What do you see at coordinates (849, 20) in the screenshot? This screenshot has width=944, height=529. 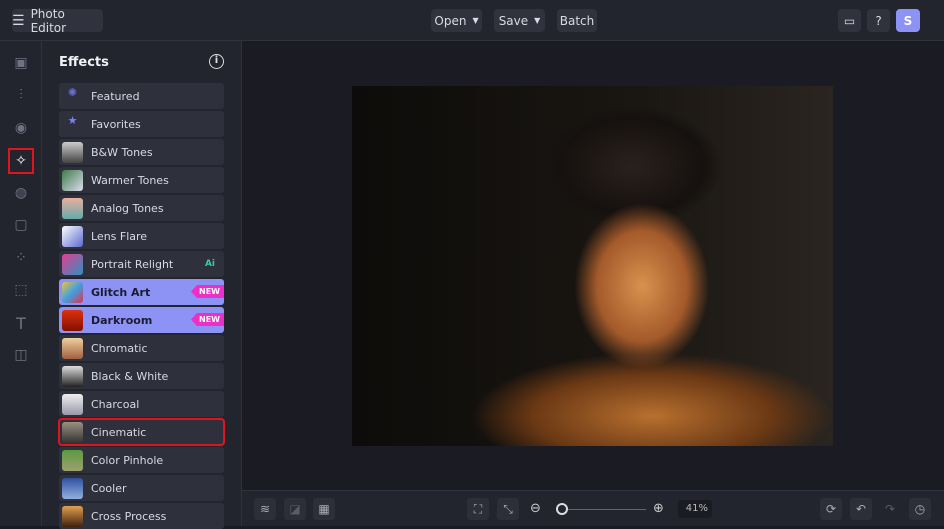 I see `feedback-icon: ▭` at bounding box center [849, 20].